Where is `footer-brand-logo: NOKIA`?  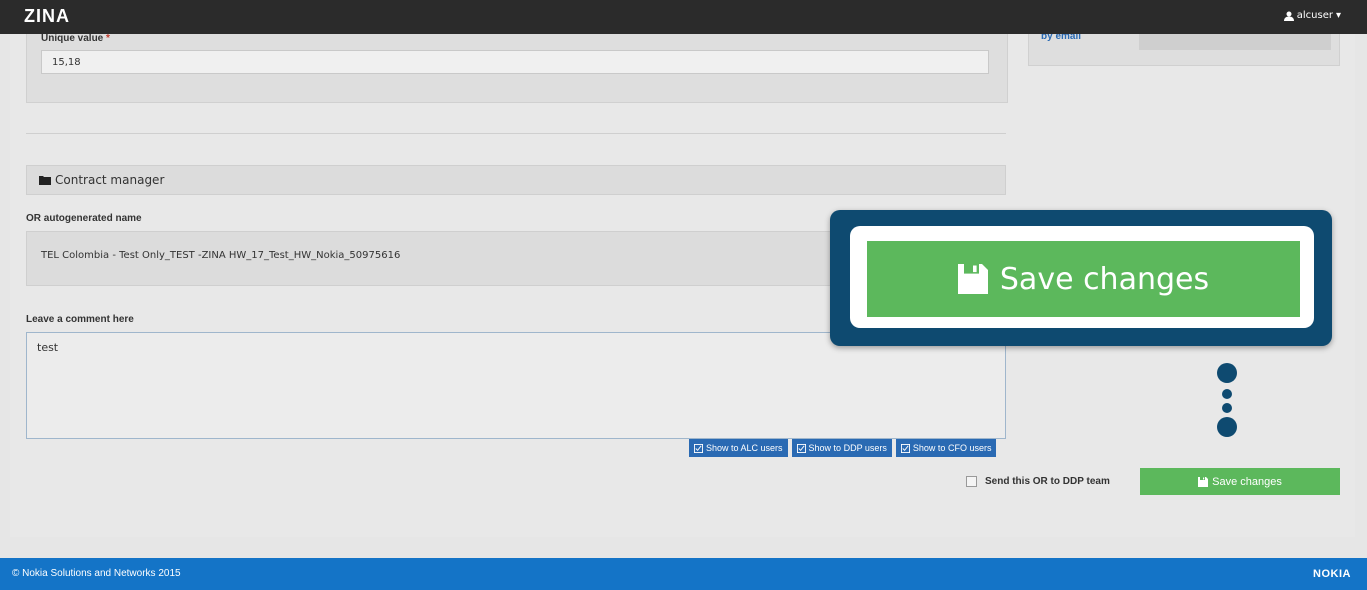
footer-brand-logo: NOKIA is located at coordinates (1332, 574).